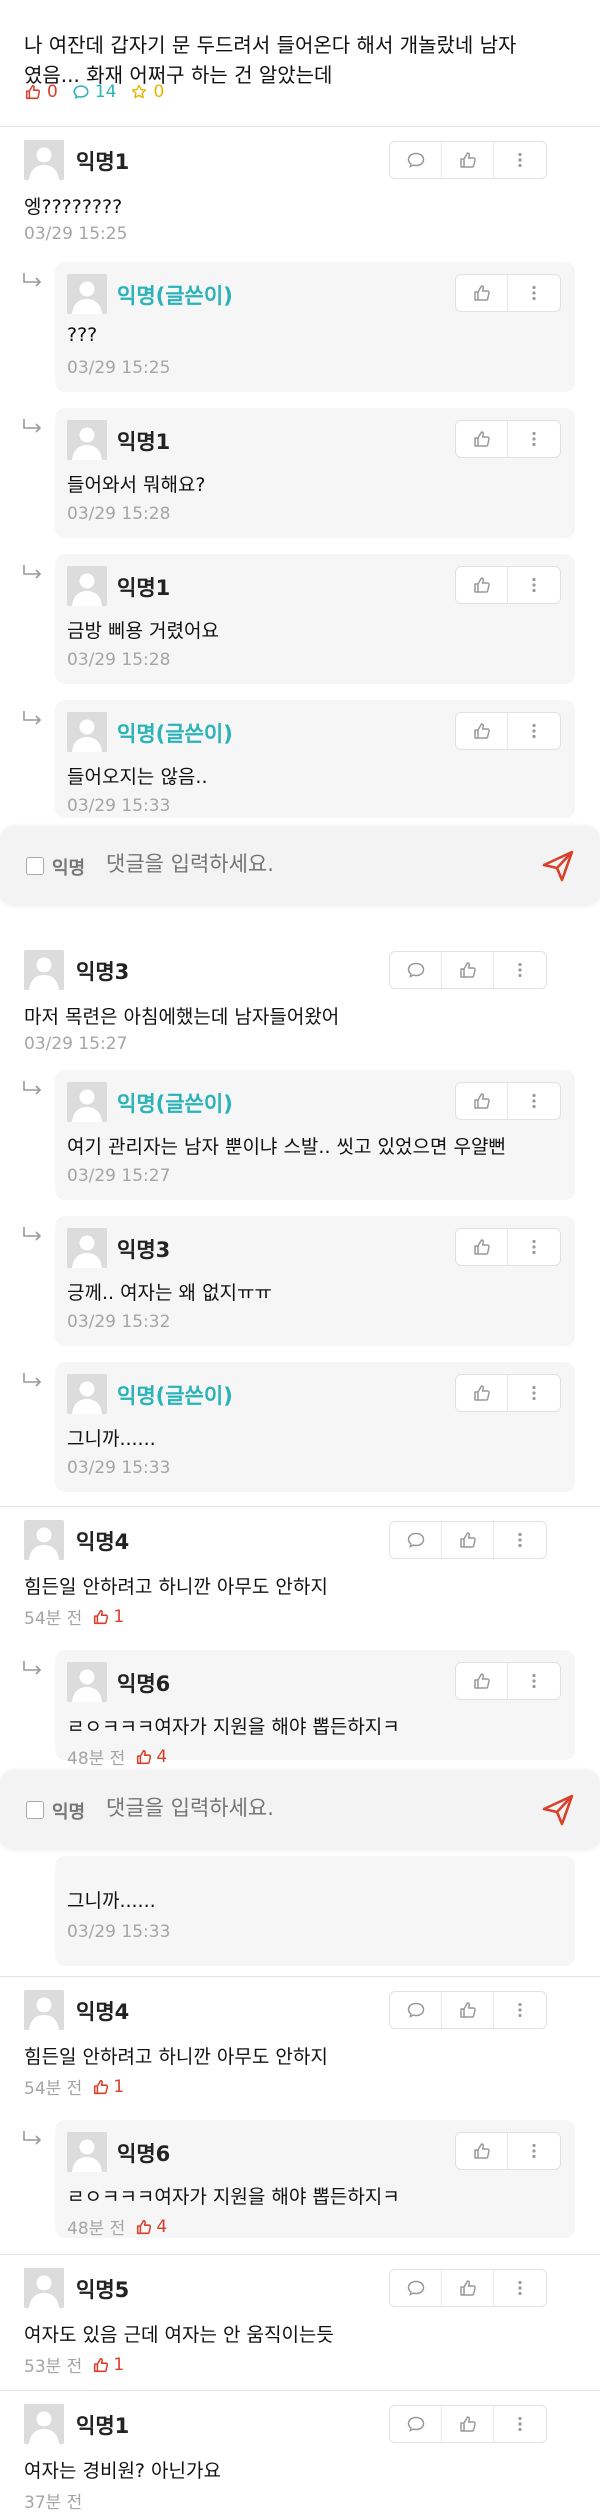  Describe the element at coordinates (76, 234) in the screenshot. I see `comment-time: 03/29 15:25` at that location.